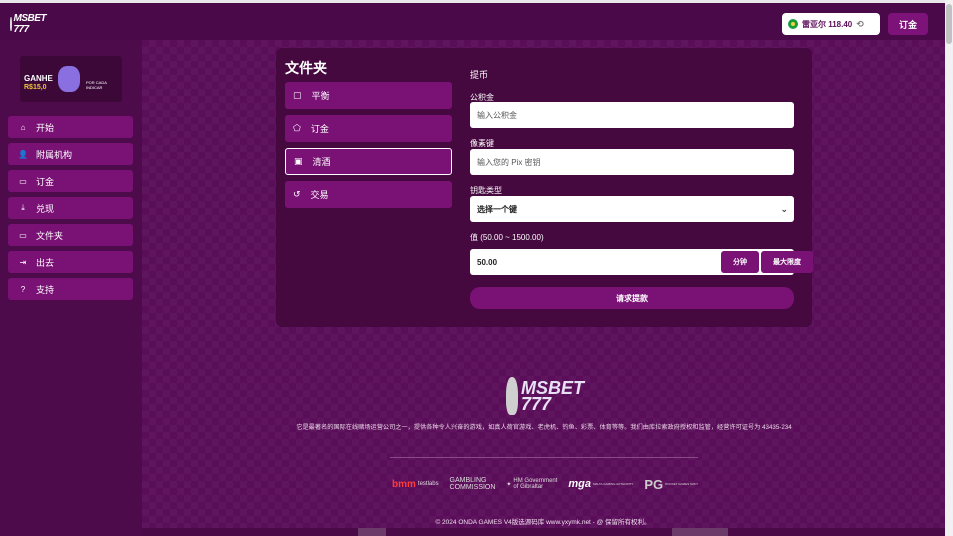 The height and width of the screenshot is (536, 953). Describe the element at coordinates (45, 208) in the screenshot. I see `sidebar-item-label: 兑现` at that location.